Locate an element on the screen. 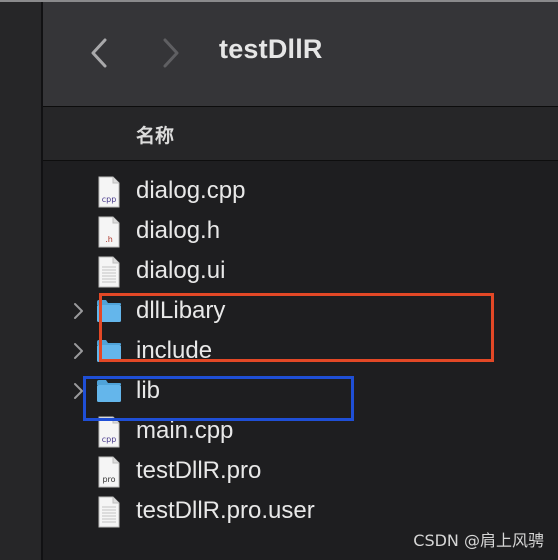 This screenshot has width=558, height=560. file-name-label: testDllR.pro is located at coordinates (199, 470).